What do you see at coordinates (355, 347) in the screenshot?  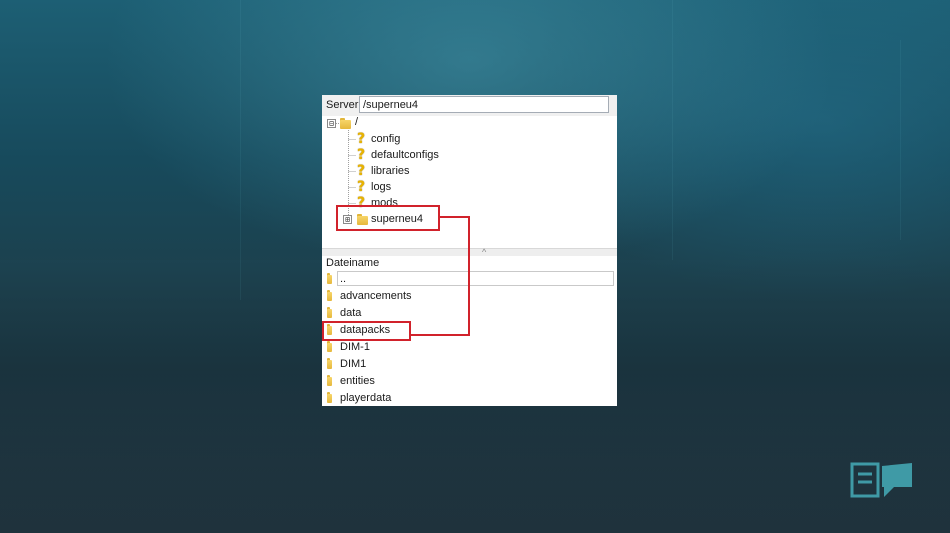 I see `list-item-label: DIM-1` at bounding box center [355, 347].